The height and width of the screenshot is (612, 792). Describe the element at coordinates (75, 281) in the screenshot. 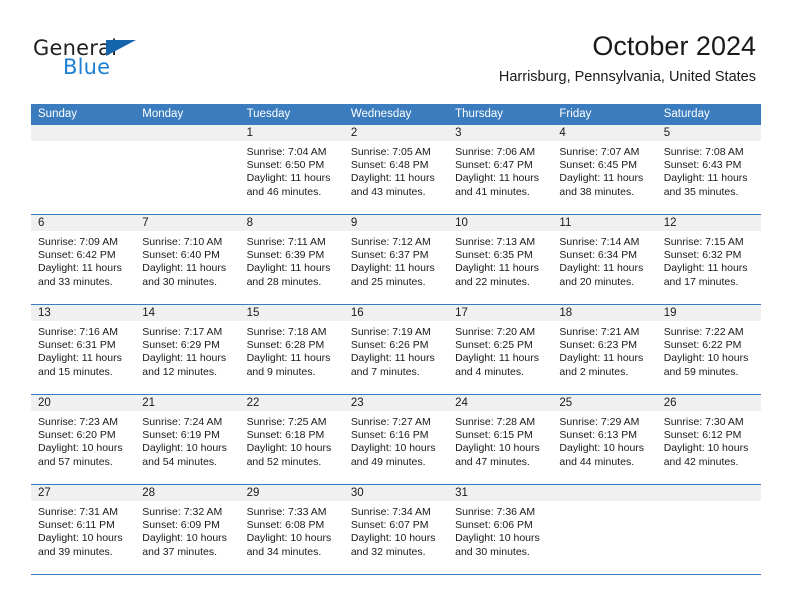

I see `daylight-text-line2: and 33 minutes.` at that location.